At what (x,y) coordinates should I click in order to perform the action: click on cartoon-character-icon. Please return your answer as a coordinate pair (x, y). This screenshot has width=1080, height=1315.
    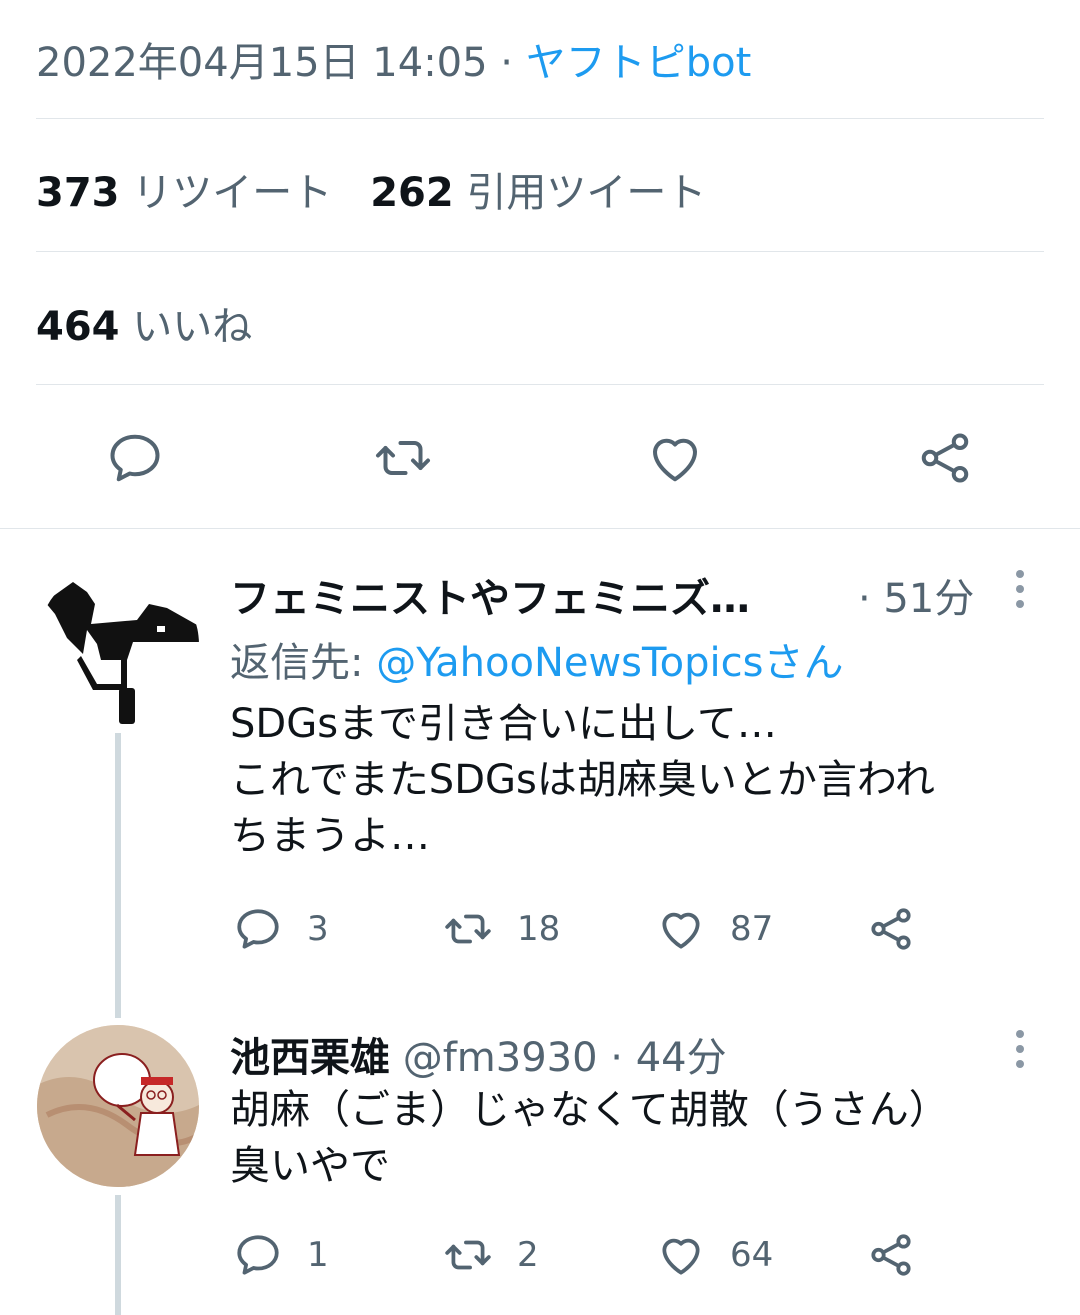
    Looking at the image, I should click on (118, 1106).